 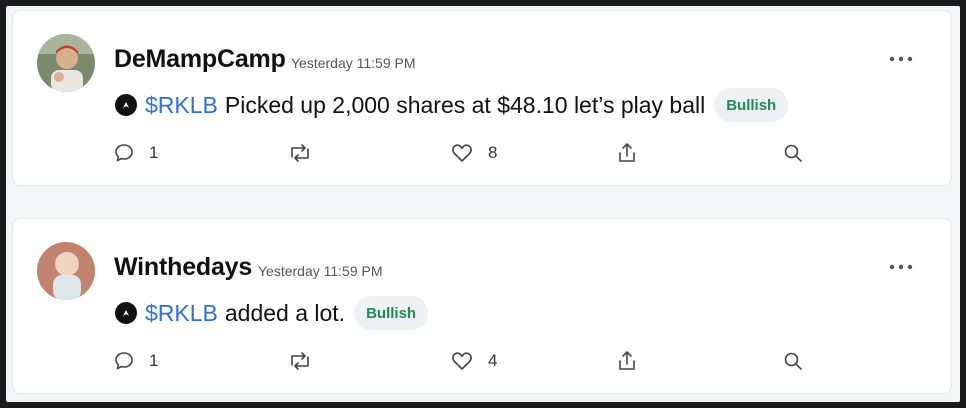 I want to click on post-text: added a lot., so click(x=285, y=312).